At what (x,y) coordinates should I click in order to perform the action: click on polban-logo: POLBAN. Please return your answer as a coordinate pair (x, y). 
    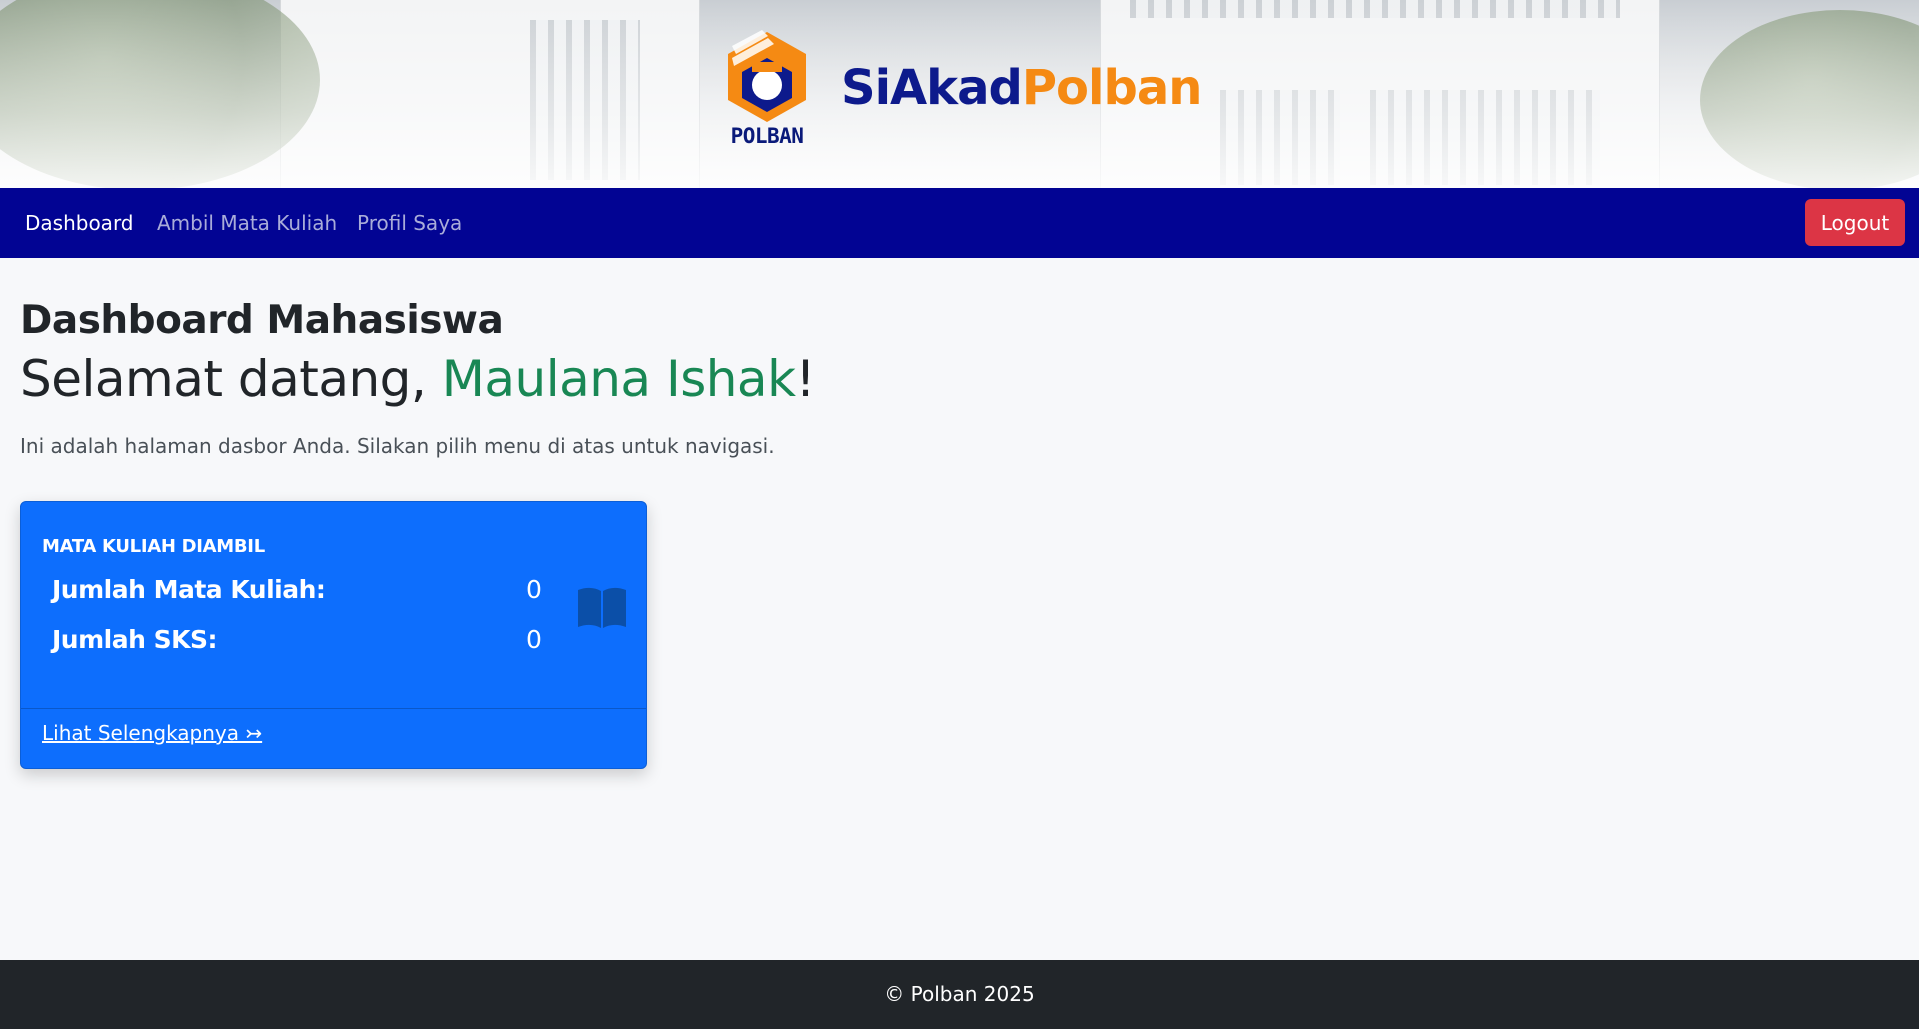
    Looking at the image, I should click on (767, 90).